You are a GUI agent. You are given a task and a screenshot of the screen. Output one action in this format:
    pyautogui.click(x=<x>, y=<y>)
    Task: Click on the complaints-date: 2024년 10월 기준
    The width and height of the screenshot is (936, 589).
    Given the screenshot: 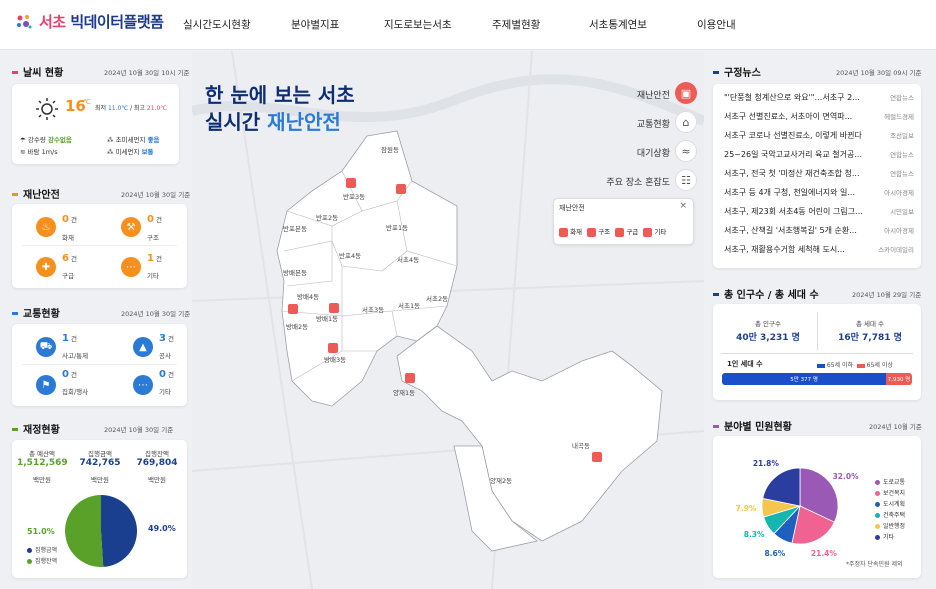 What is the action you would take?
    pyautogui.click(x=895, y=427)
    